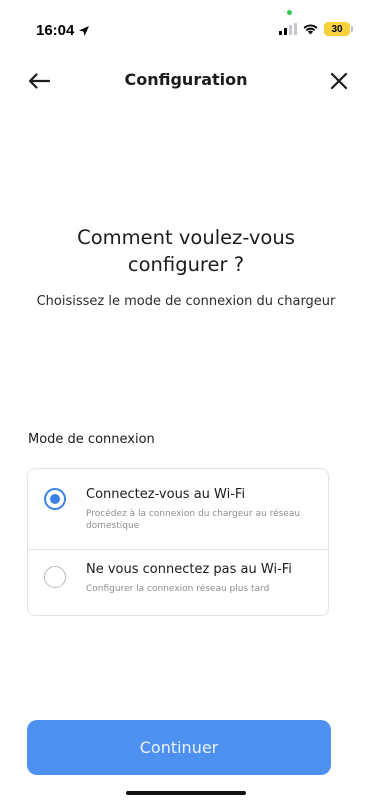  Describe the element at coordinates (91, 439) in the screenshot. I see `connection-mode-label: Mode de connexion` at that location.